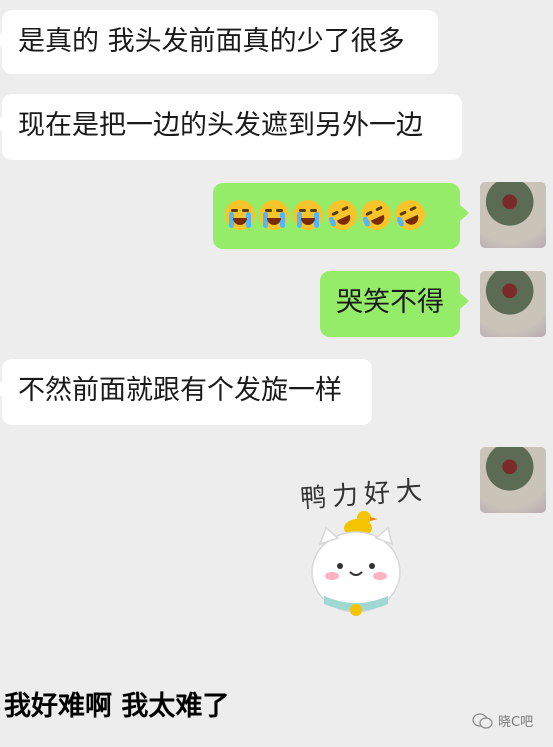  I want to click on incoming-message-bubble: 不然前面就跟有个发旋一样, so click(186, 392).